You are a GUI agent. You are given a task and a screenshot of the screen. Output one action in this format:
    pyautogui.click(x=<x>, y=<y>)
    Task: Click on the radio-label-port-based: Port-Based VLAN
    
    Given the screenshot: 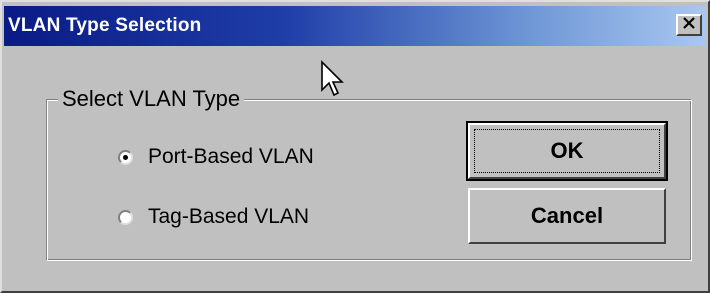 What is the action you would take?
    pyautogui.click(x=231, y=156)
    